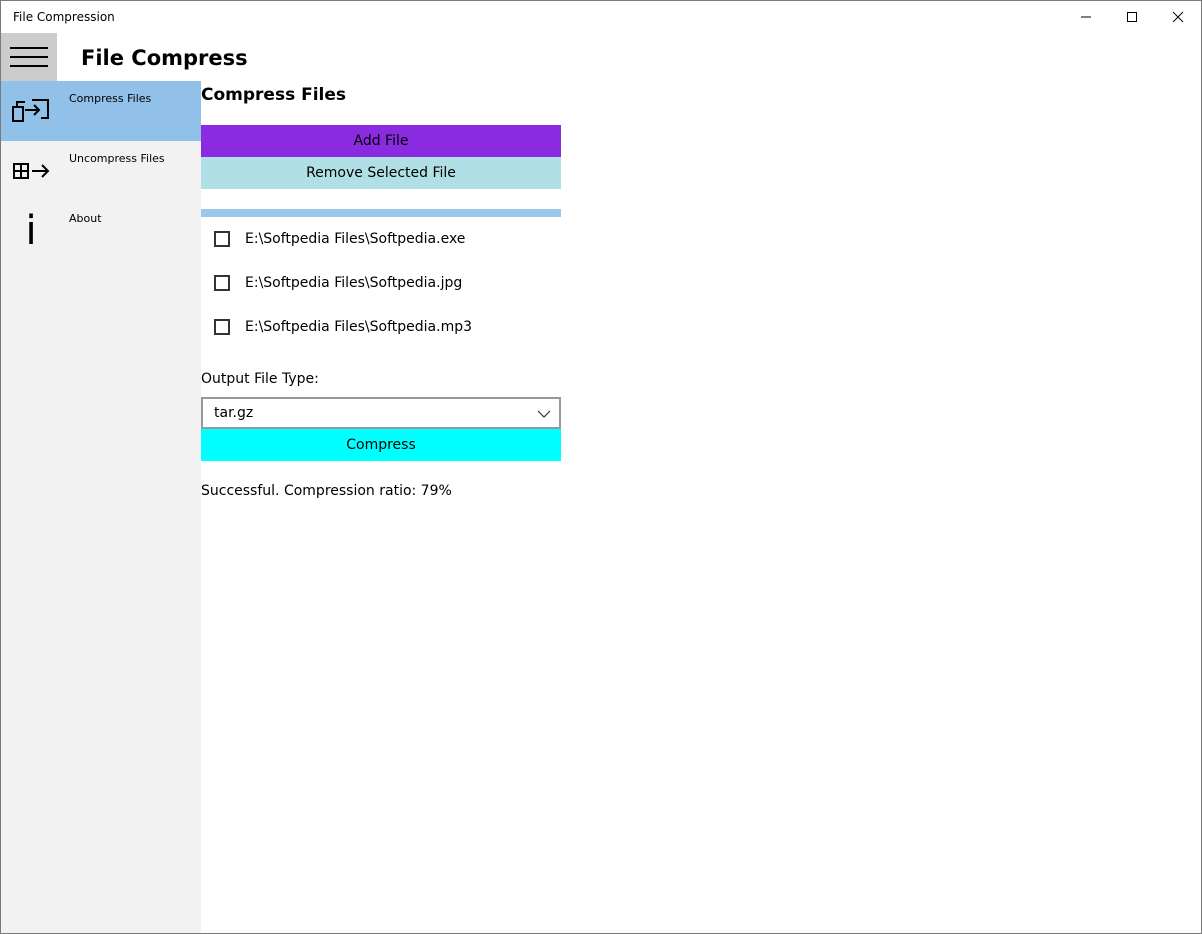 The image size is (1202, 934). What do you see at coordinates (101, 231) in the screenshot?
I see `sidebar-item-about: i About` at bounding box center [101, 231].